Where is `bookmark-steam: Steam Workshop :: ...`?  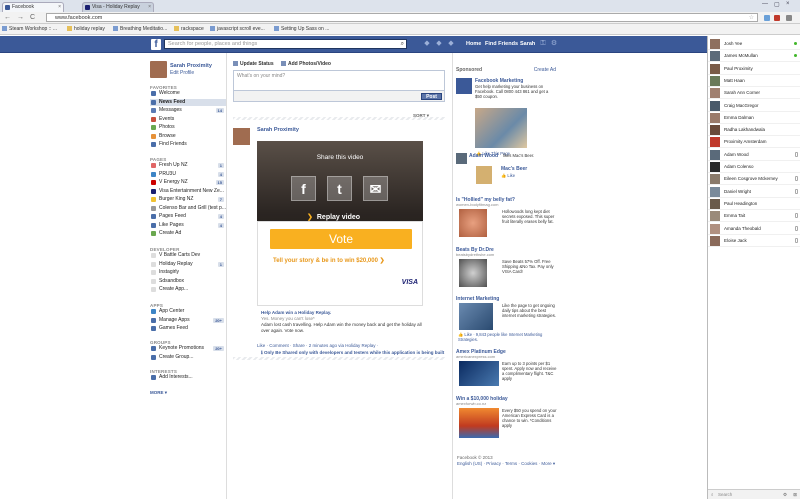
bookmark-steam: Steam Workshop :: ... is located at coordinates (29, 29).